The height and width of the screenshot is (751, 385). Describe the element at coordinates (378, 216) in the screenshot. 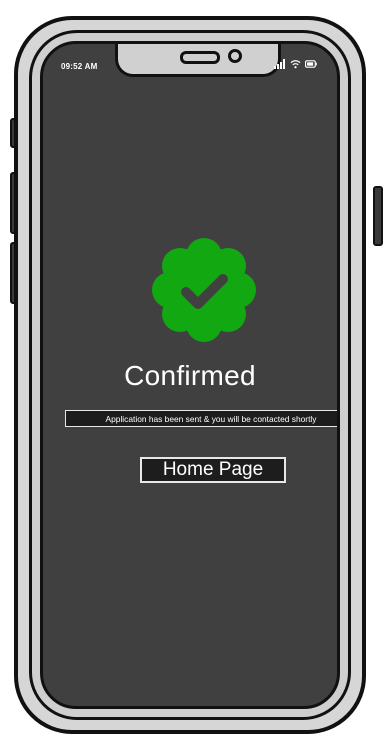

I see `power-button` at that location.